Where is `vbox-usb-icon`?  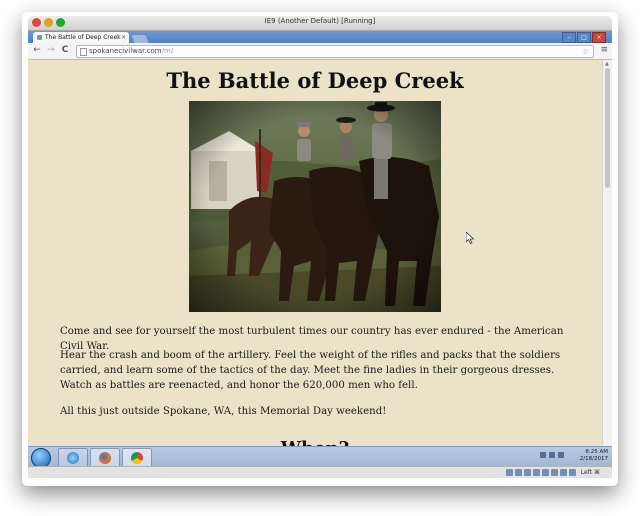 vbox-usb-icon is located at coordinates (527, 472).